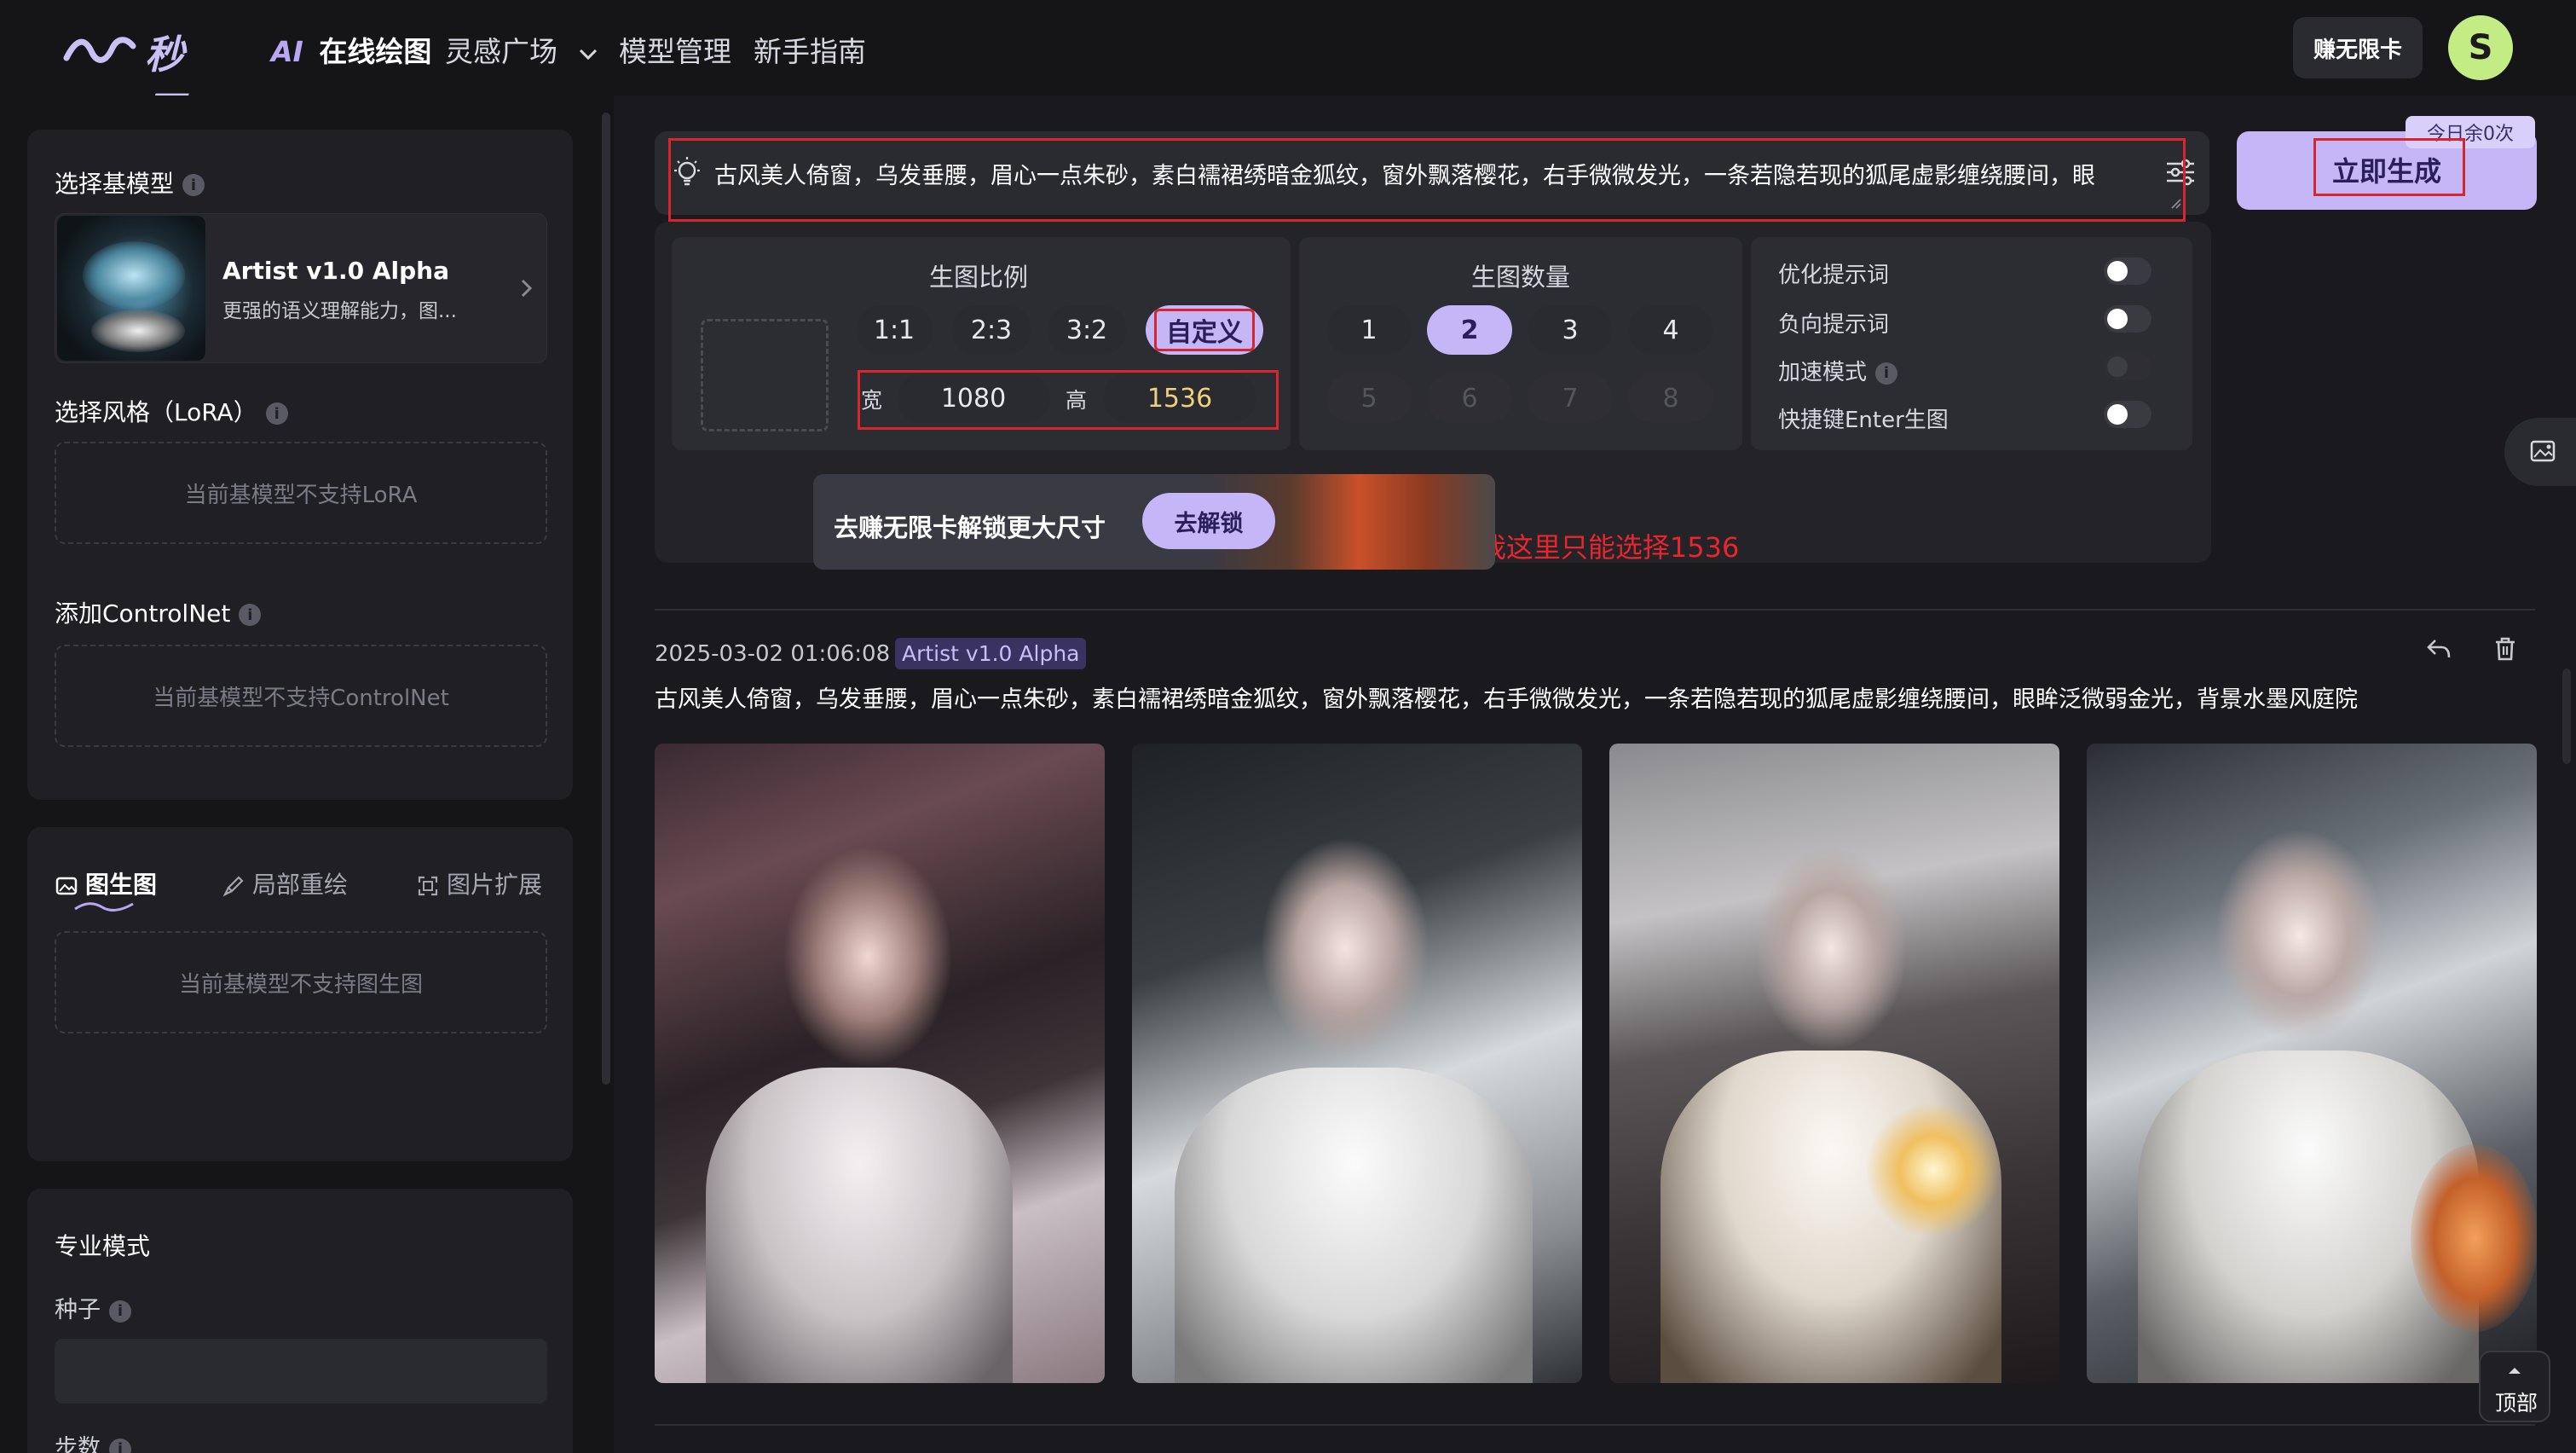  I want to click on nav-models: 模型管理, so click(675, 49).